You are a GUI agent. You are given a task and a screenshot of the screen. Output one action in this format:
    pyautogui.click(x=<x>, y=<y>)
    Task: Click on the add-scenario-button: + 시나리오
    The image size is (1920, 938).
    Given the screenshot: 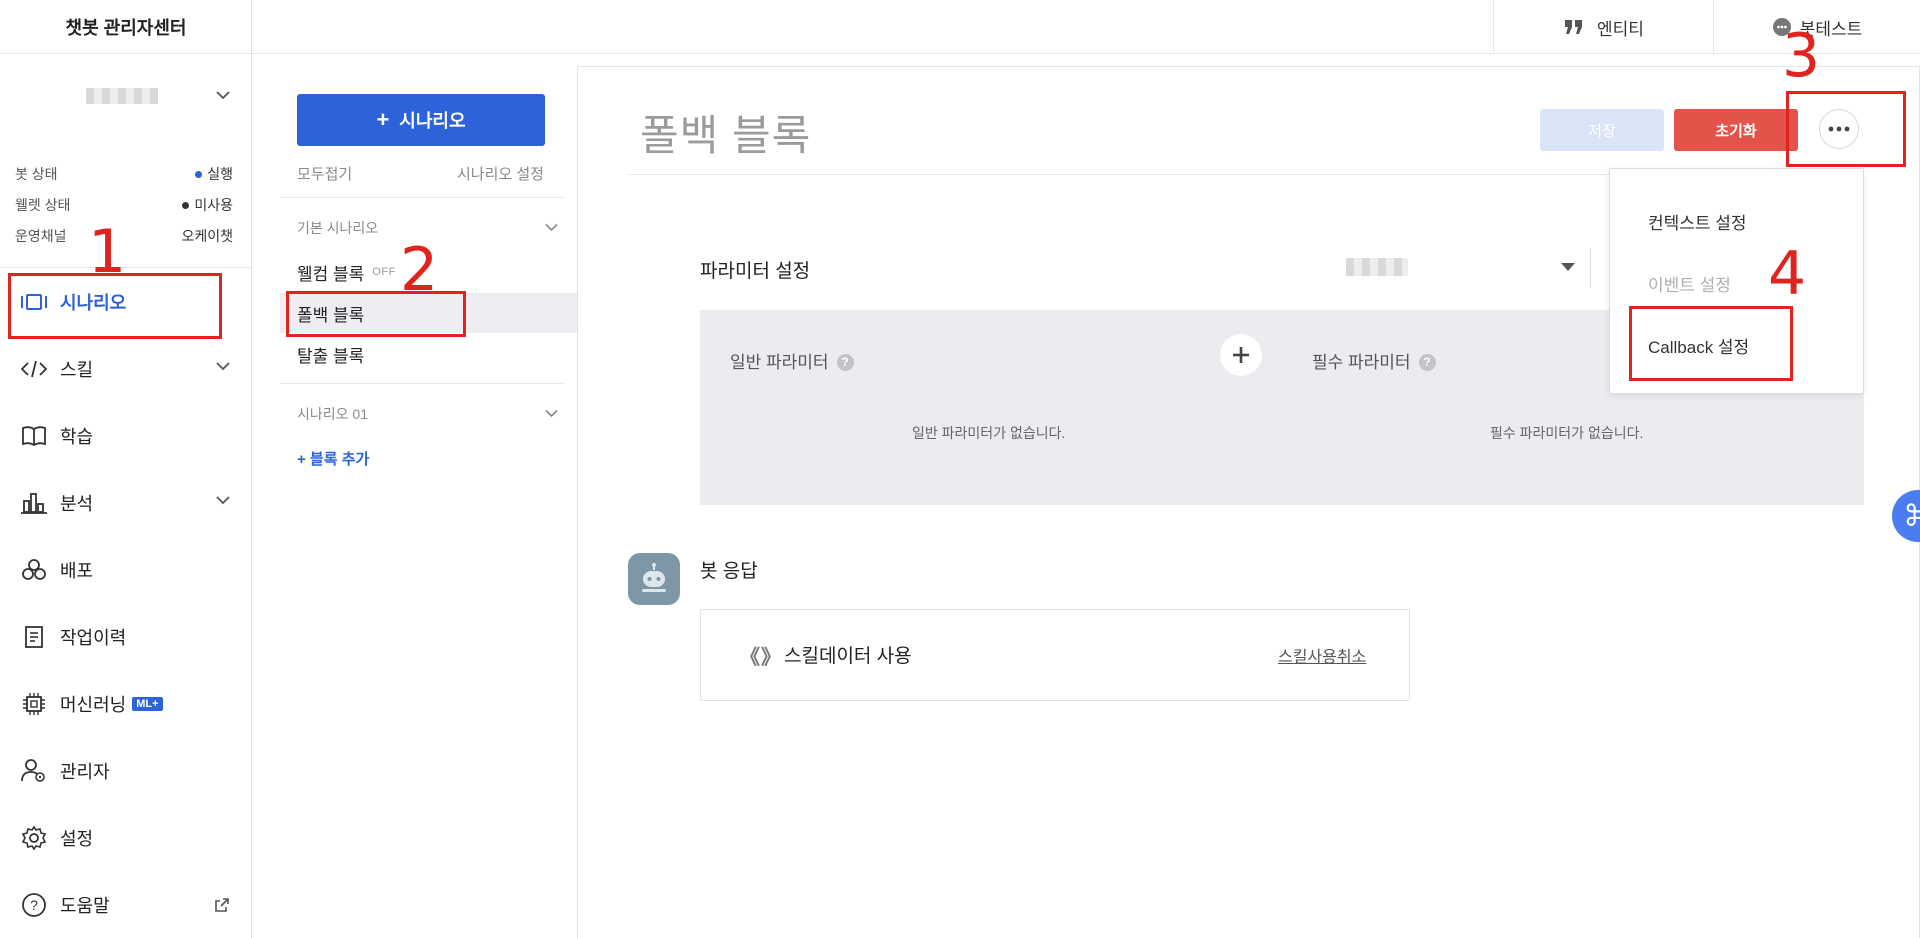 What is the action you would take?
    pyautogui.click(x=421, y=120)
    